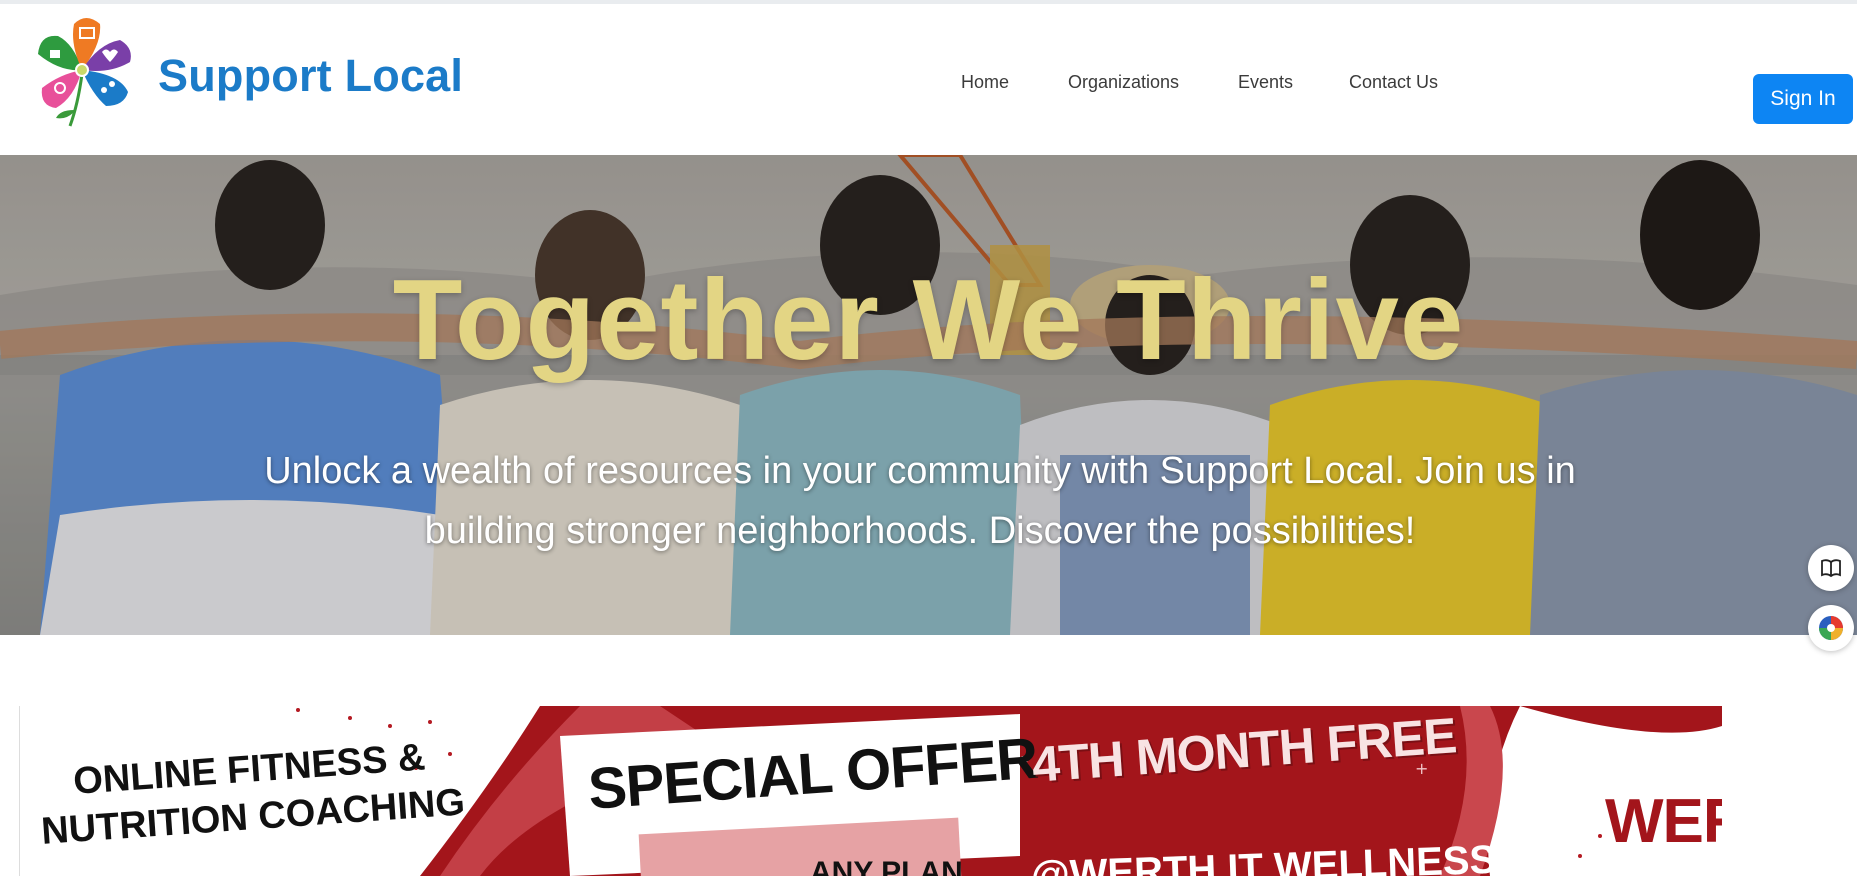  I want to click on brand-name: Support Local, so click(310, 76).